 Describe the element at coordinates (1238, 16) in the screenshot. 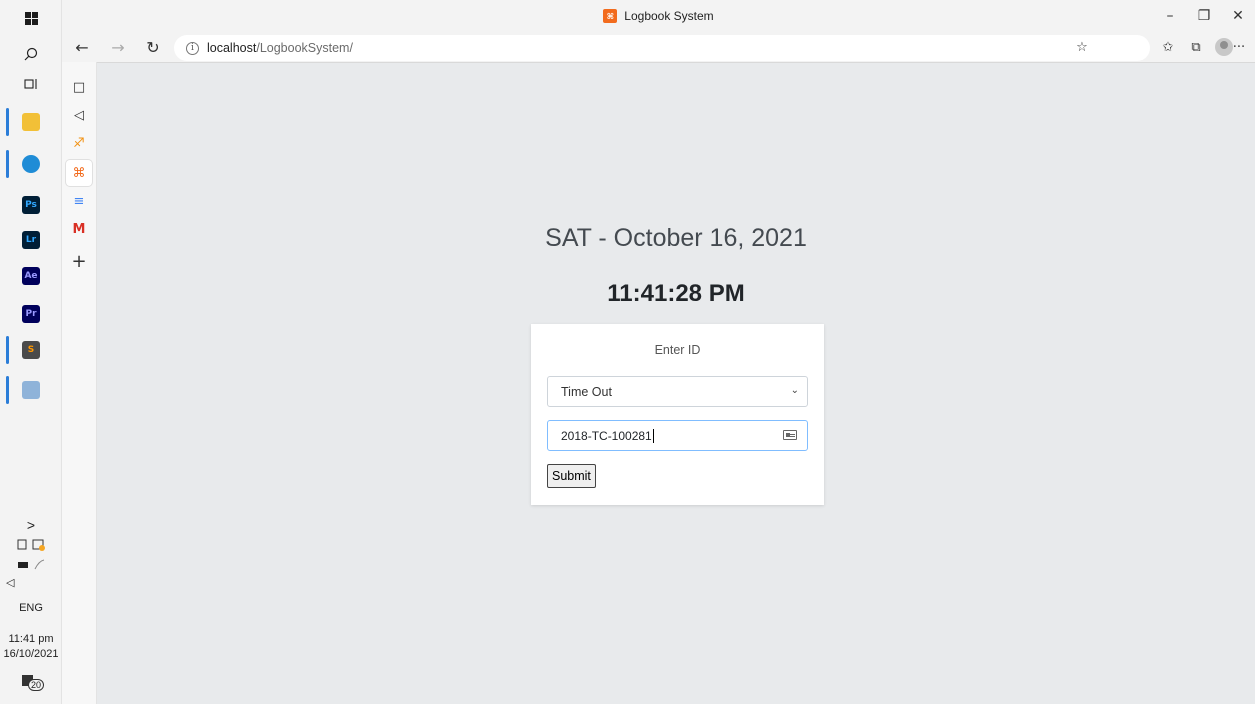

I see `close-button: ✕` at that location.